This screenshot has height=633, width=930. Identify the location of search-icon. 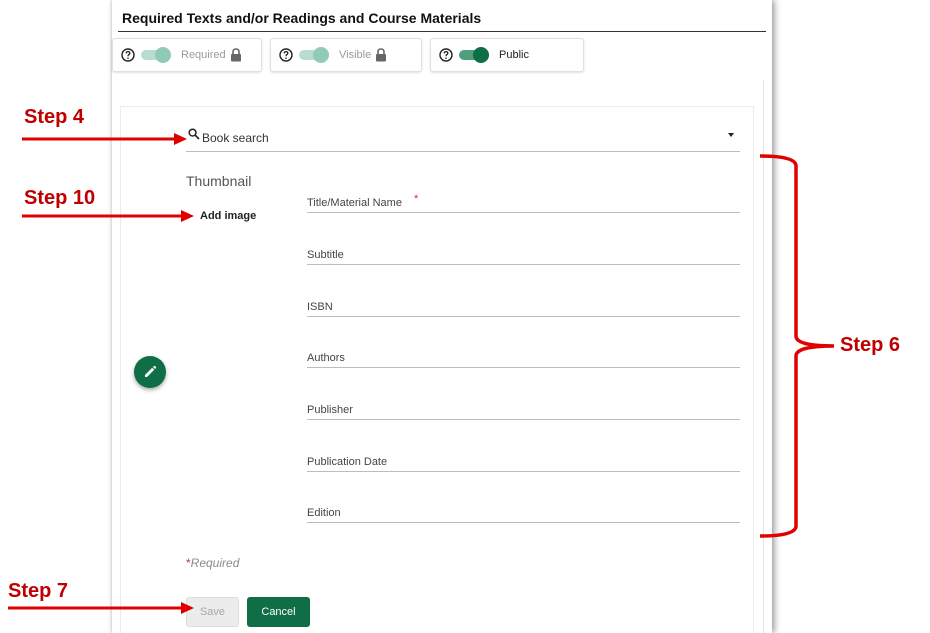
(194, 134).